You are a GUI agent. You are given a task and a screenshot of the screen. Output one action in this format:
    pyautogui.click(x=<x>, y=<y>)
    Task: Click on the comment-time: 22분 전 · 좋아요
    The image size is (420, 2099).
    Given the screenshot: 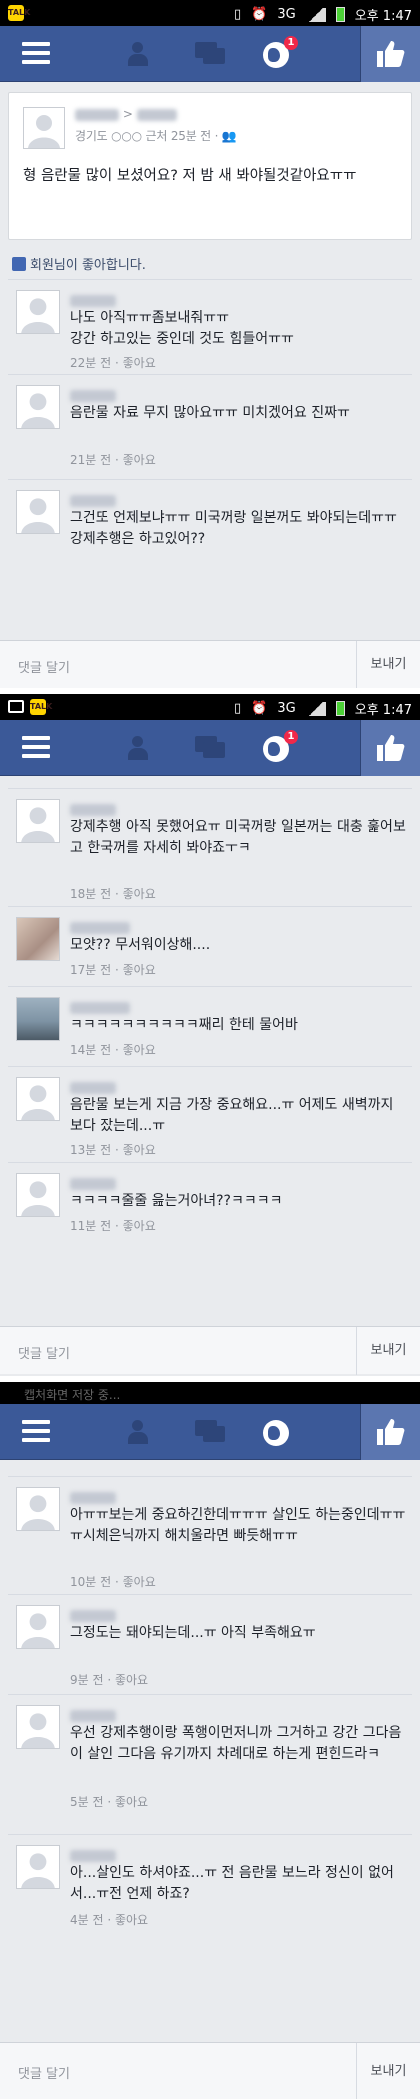 What is the action you would take?
    pyautogui.click(x=113, y=362)
    